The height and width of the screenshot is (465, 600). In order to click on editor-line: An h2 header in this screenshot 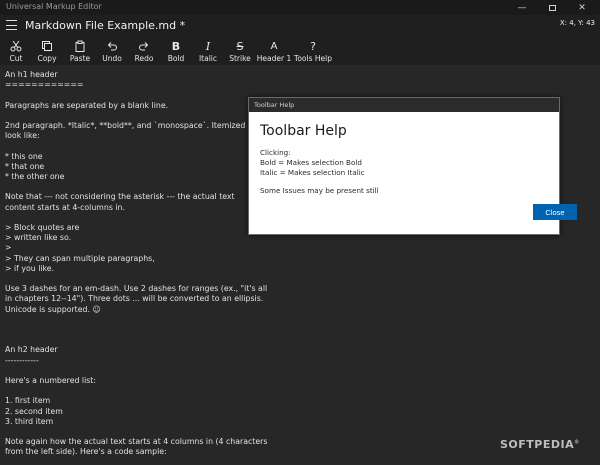, I will do `click(31, 350)`.